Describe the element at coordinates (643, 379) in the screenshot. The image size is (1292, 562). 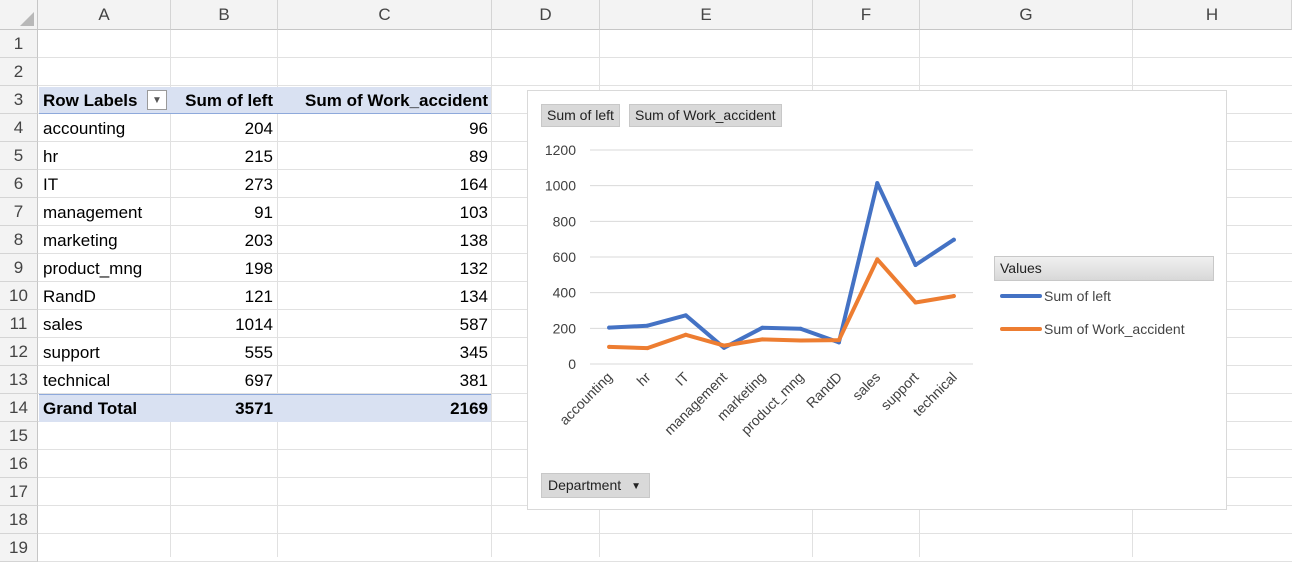
I see `x-tick-label: hr` at that location.